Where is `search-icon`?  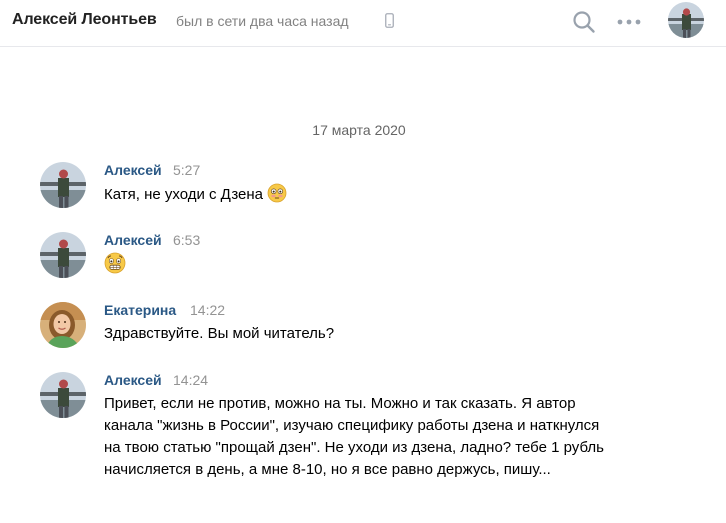
search-icon is located at coordinates (584, 22).